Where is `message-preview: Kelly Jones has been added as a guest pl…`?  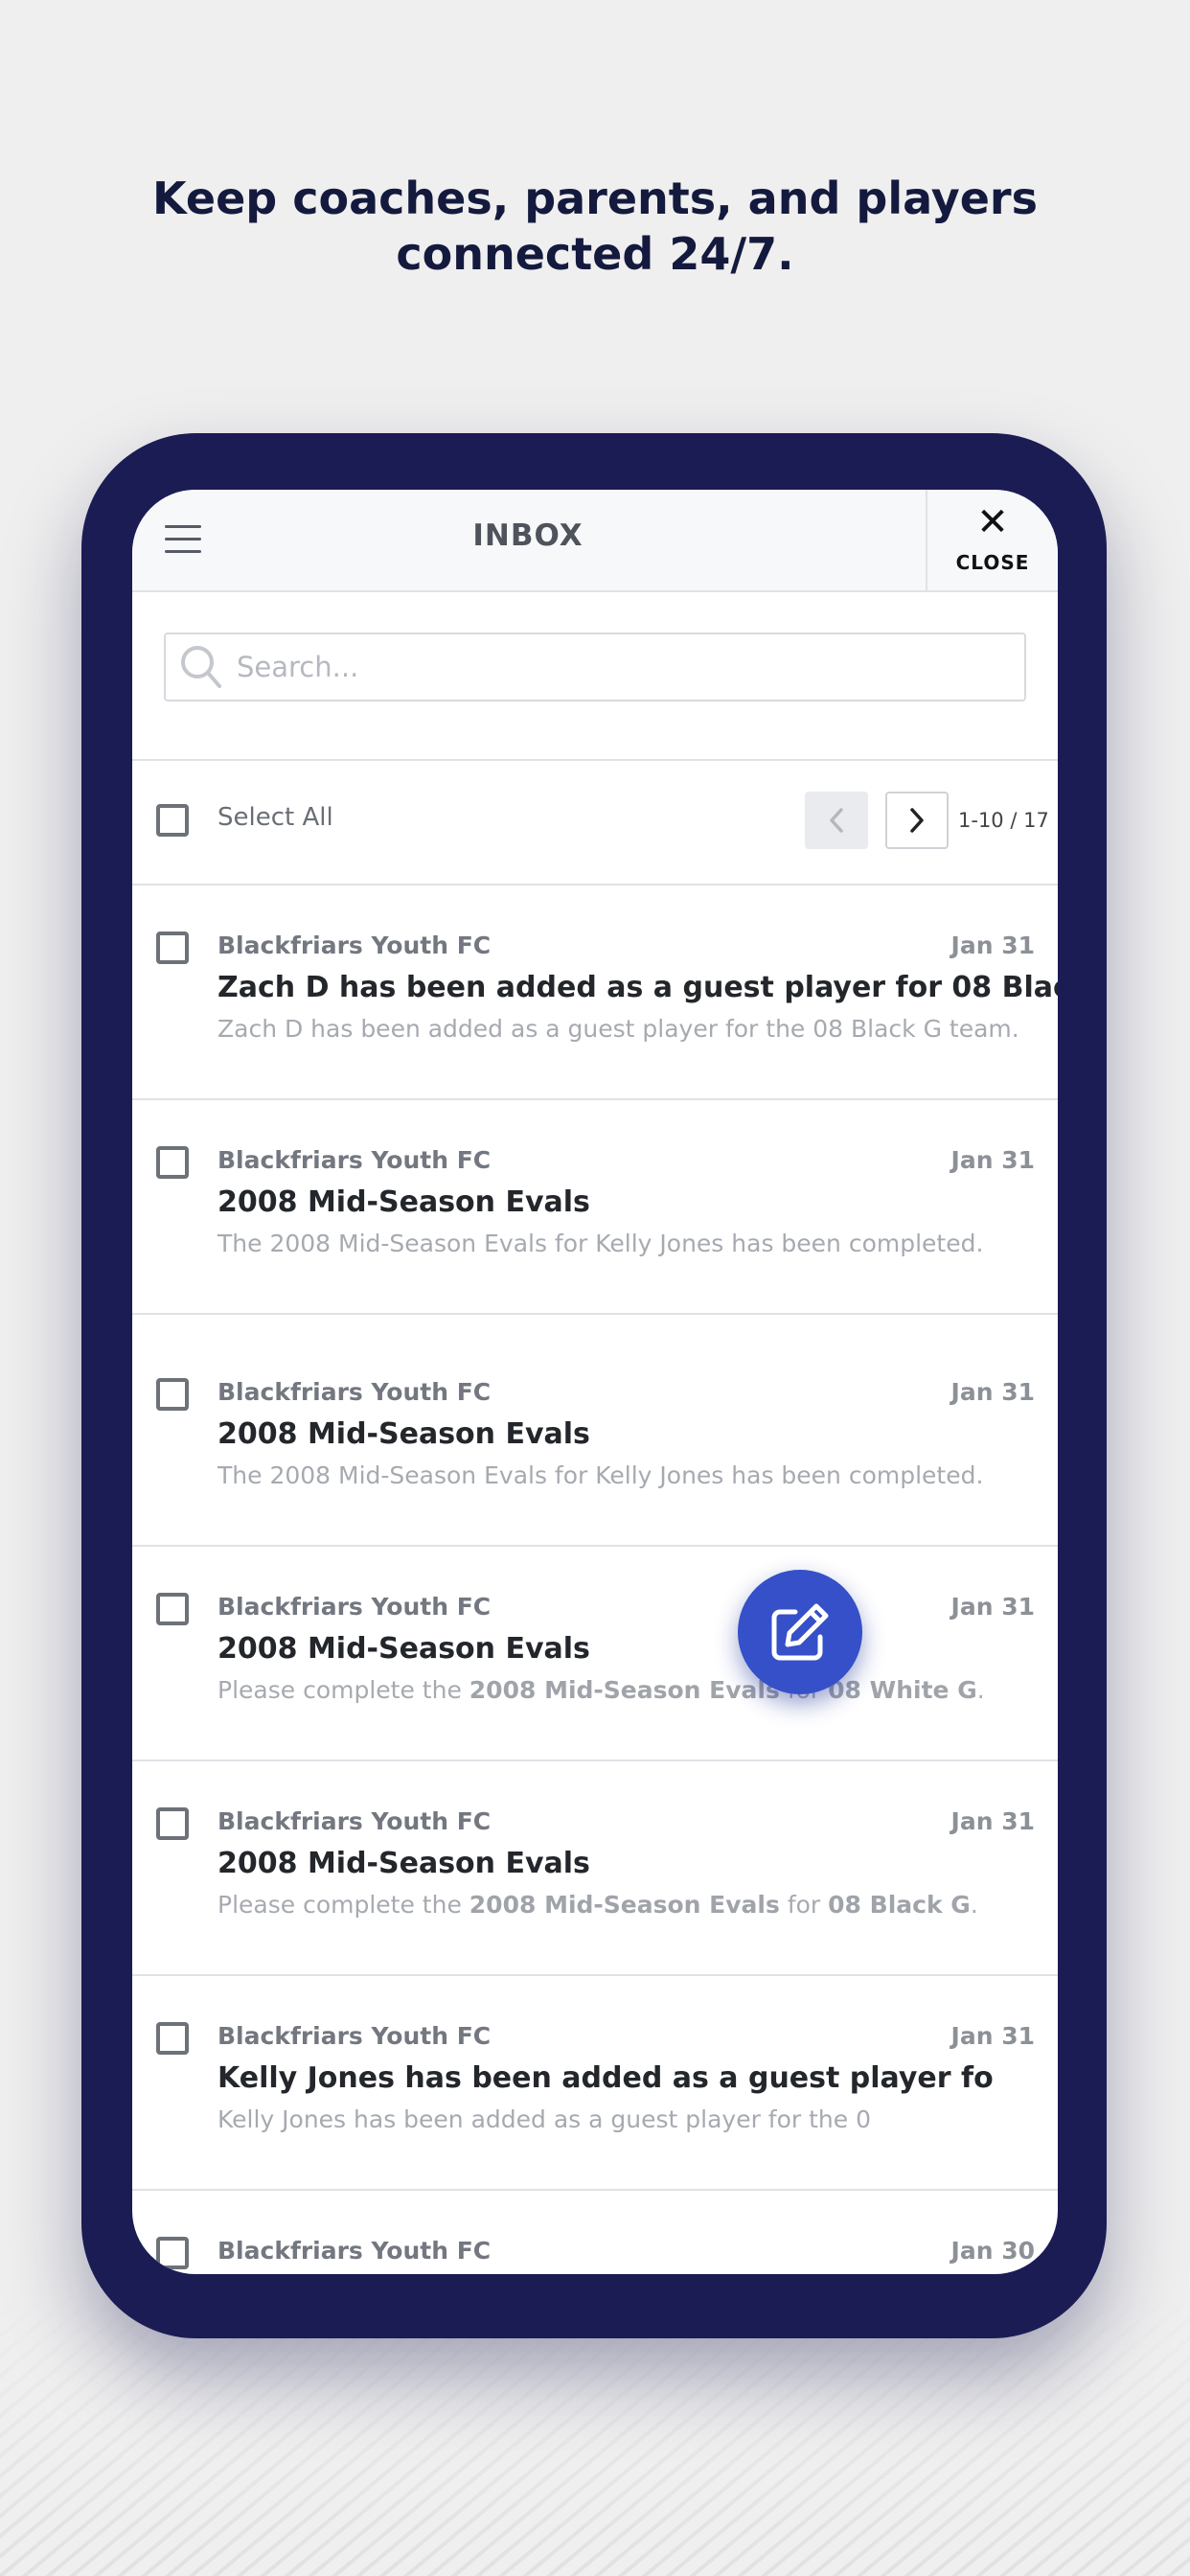 message-preview: Kelly Jones has been added as a guest pl… is located at coordinates (544, 2119).